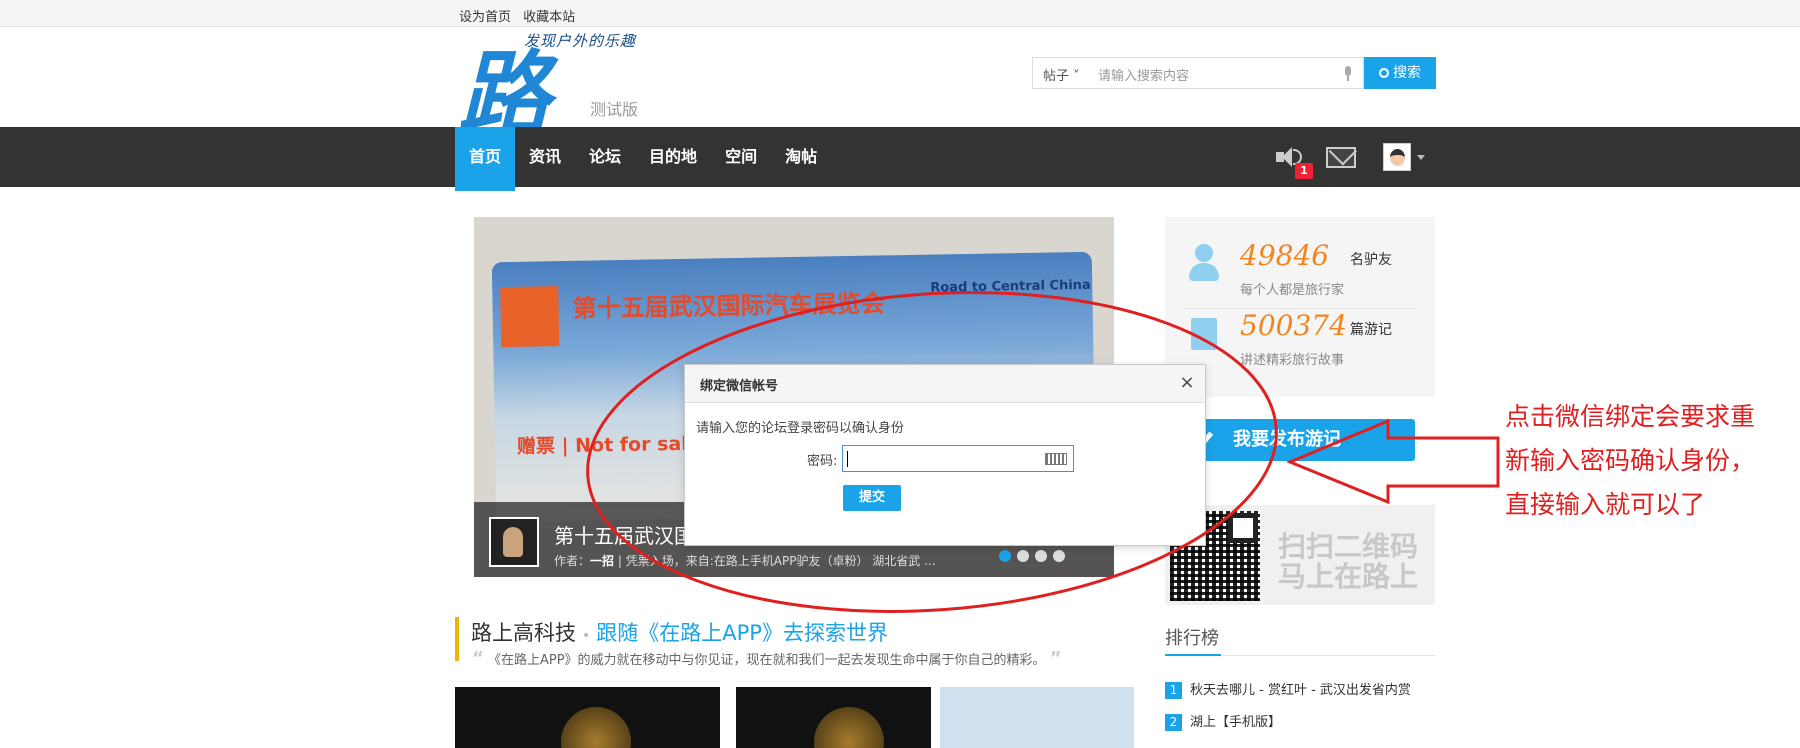 This screenshot has width=1800, height=748. Describe the element at coordinates (1301, 344) in the screenshot. I see `notes-stat: 500374 篇游记 讲述精彩旅行故事` at that location.